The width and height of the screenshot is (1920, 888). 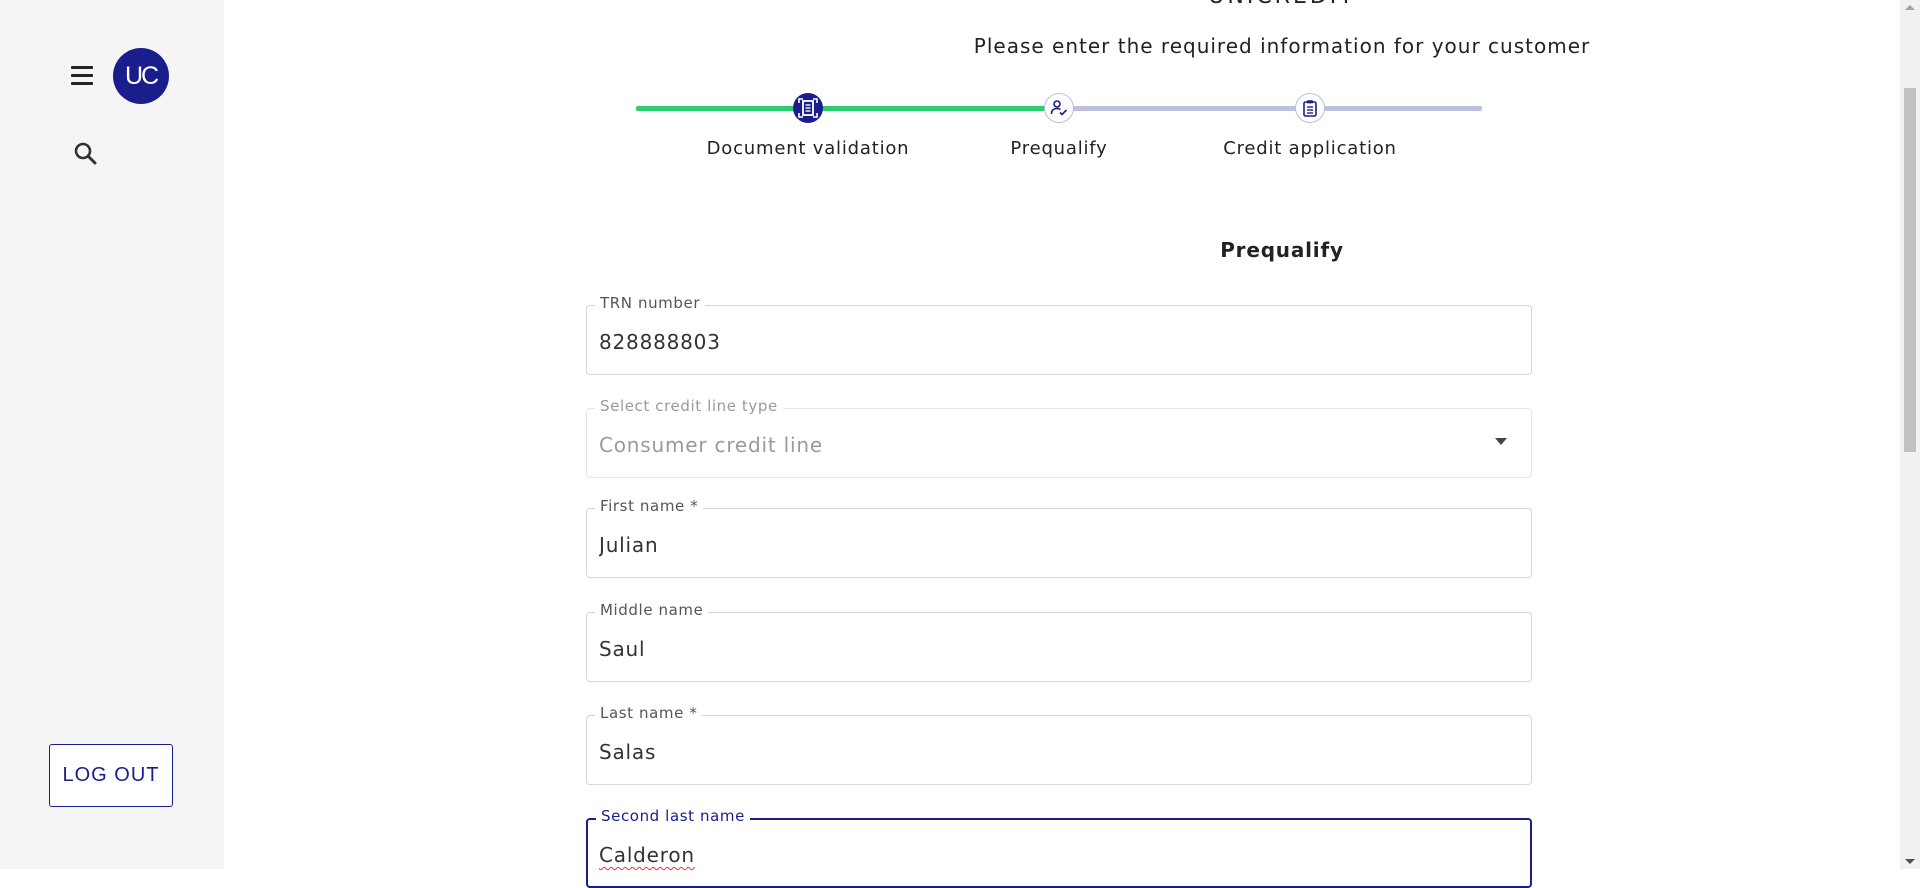 What do you see at coordinates (1039, 445) in the screenshot?
I see `credit-line-type-value` at bounding box center [1039, 445].